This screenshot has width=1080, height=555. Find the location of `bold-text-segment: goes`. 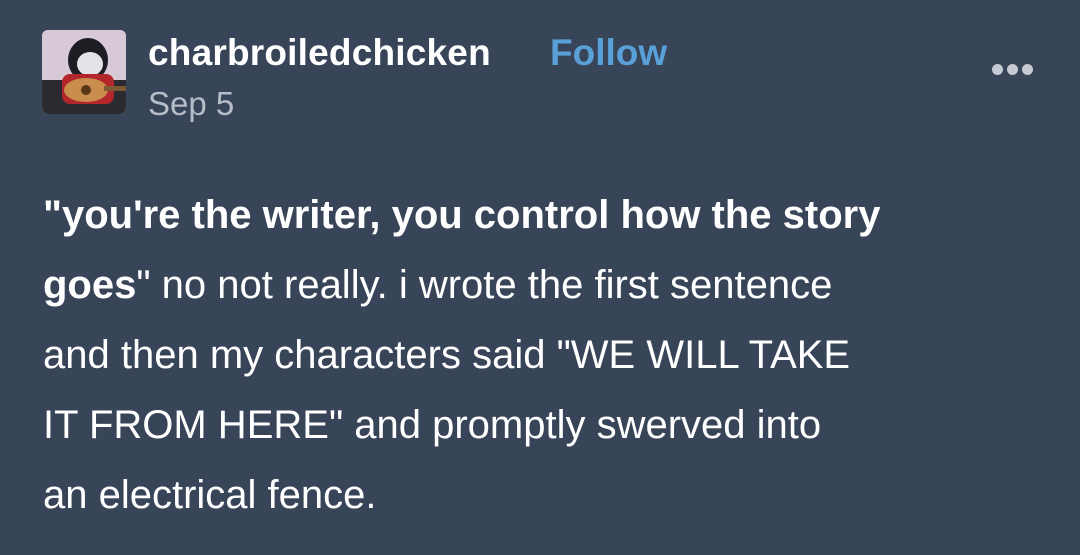

bold-text-segment: goes is located at coordinates (90, 285).